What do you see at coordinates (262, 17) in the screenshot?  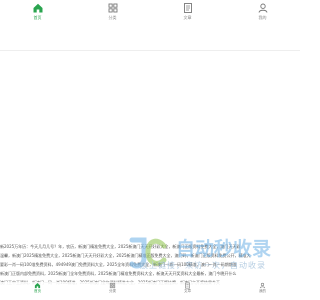 I see `tab-profile-label: 我的` at bounding box center [262, 17].